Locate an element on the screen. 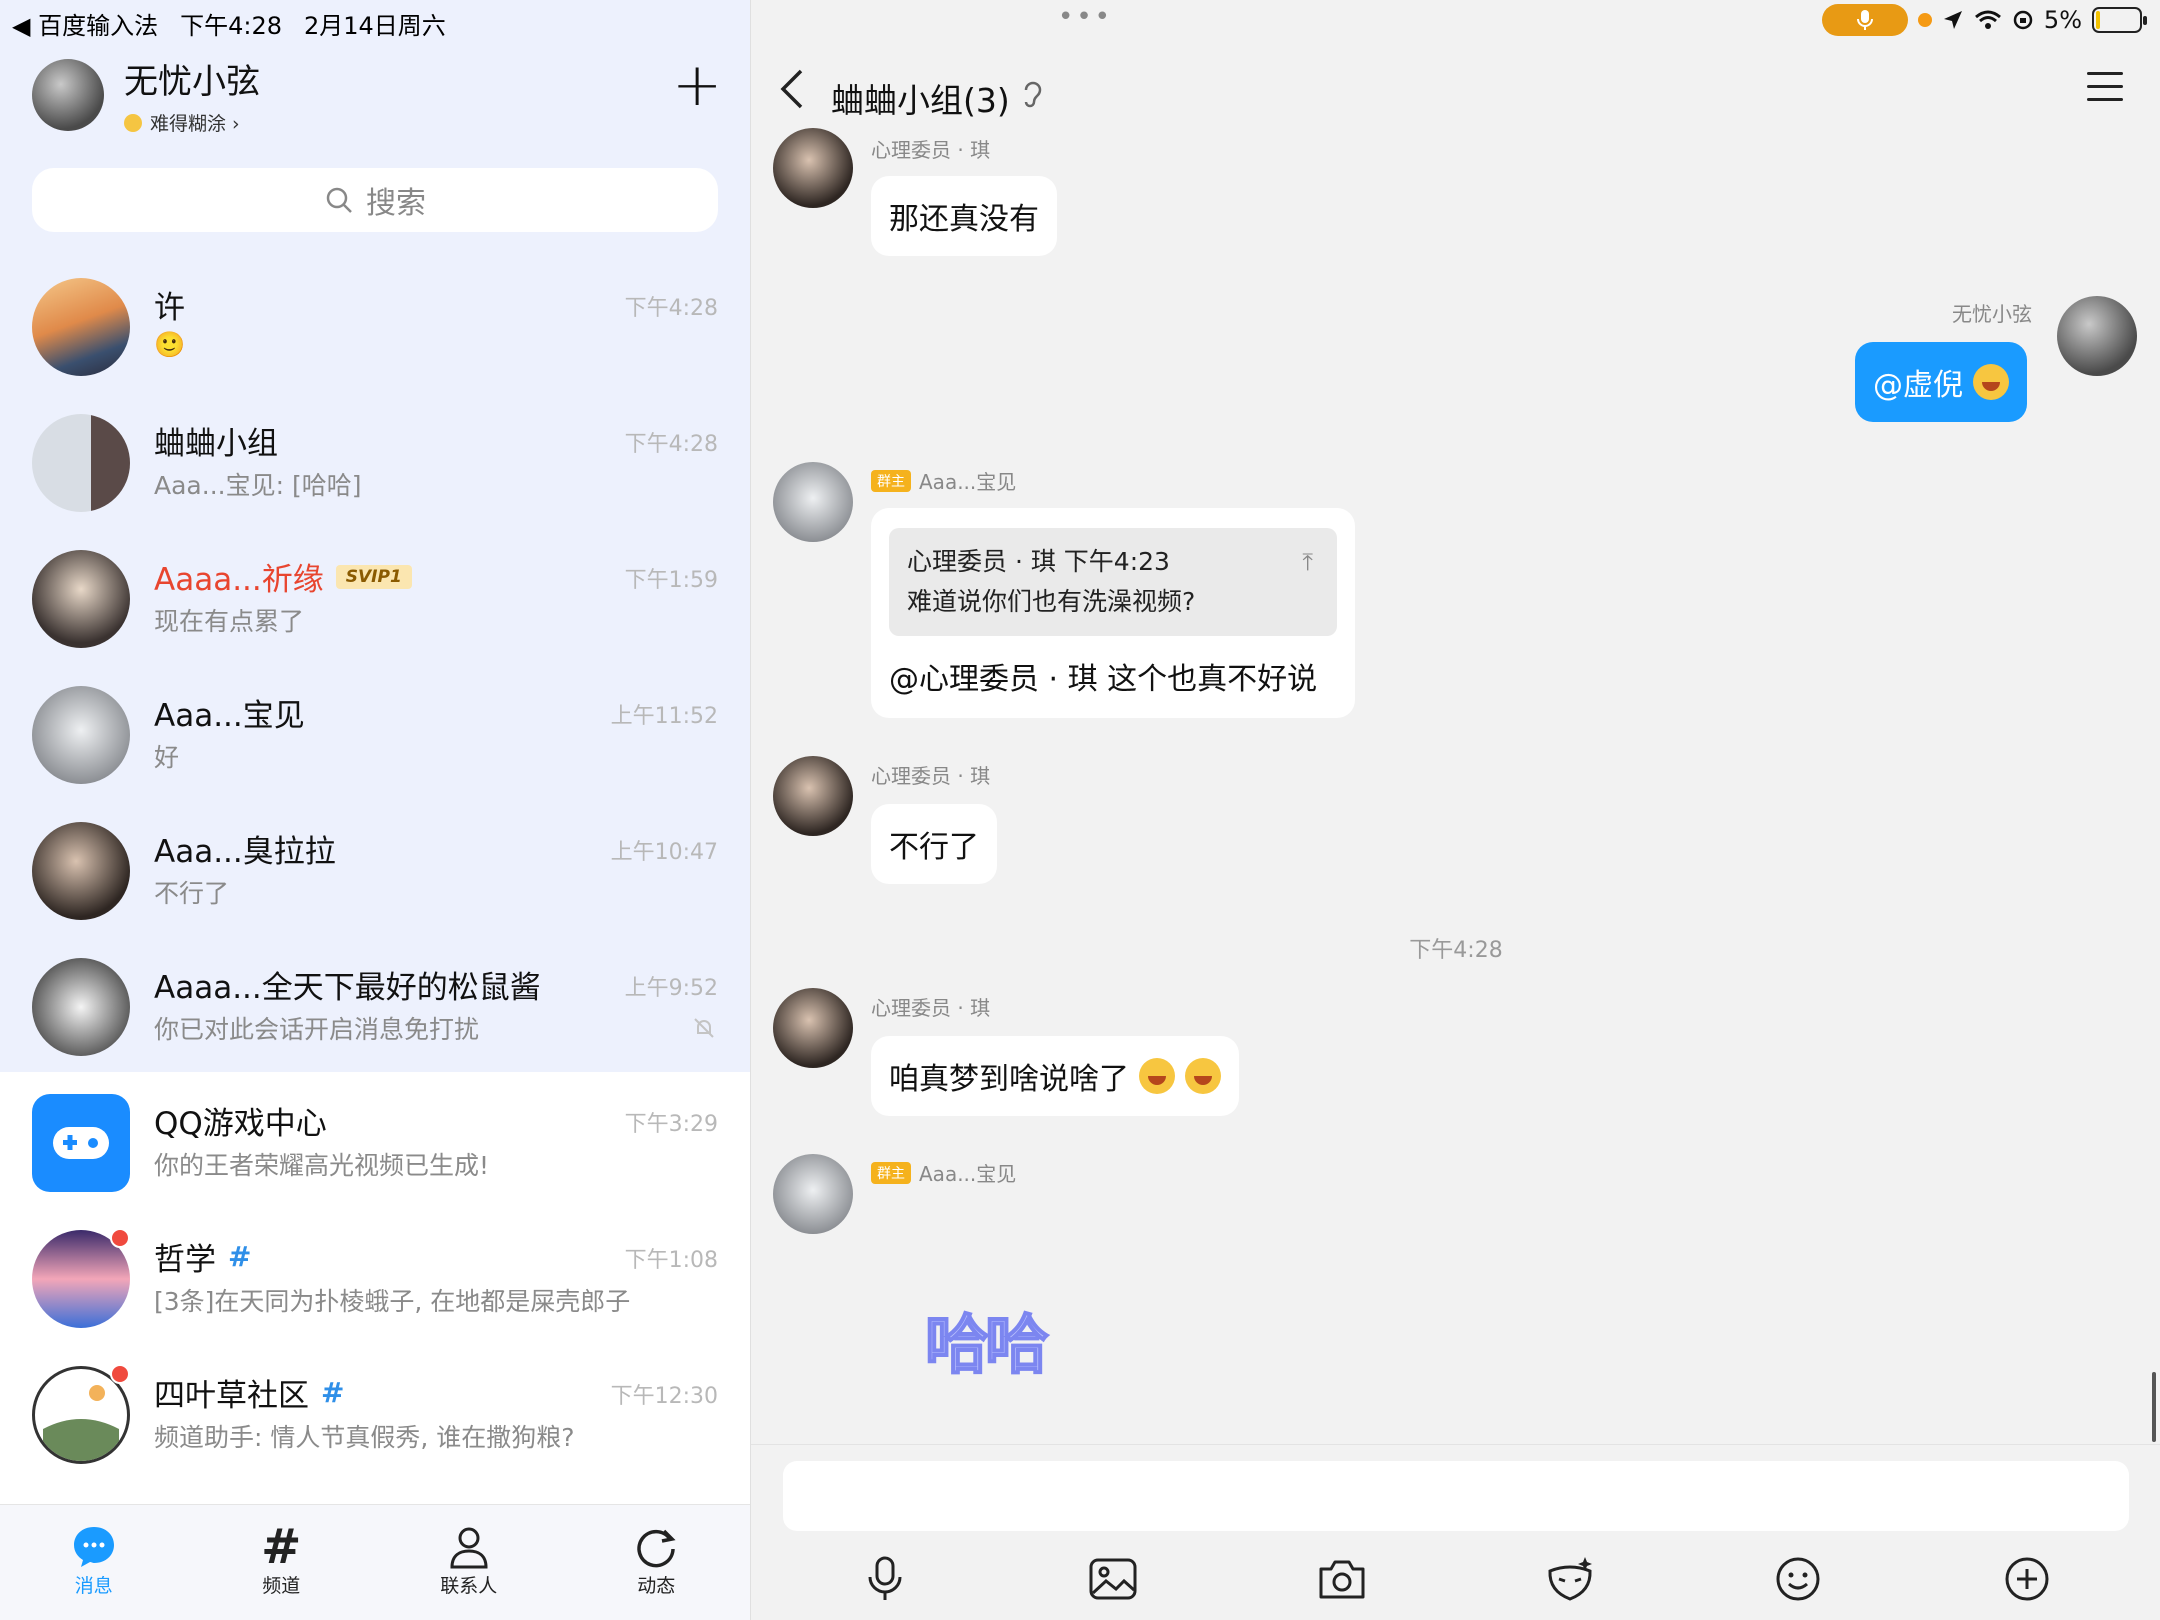 The width and height of the screenshot is (2160, 1620). tab-moments: 动态 is located at coordinates (657, 1562).